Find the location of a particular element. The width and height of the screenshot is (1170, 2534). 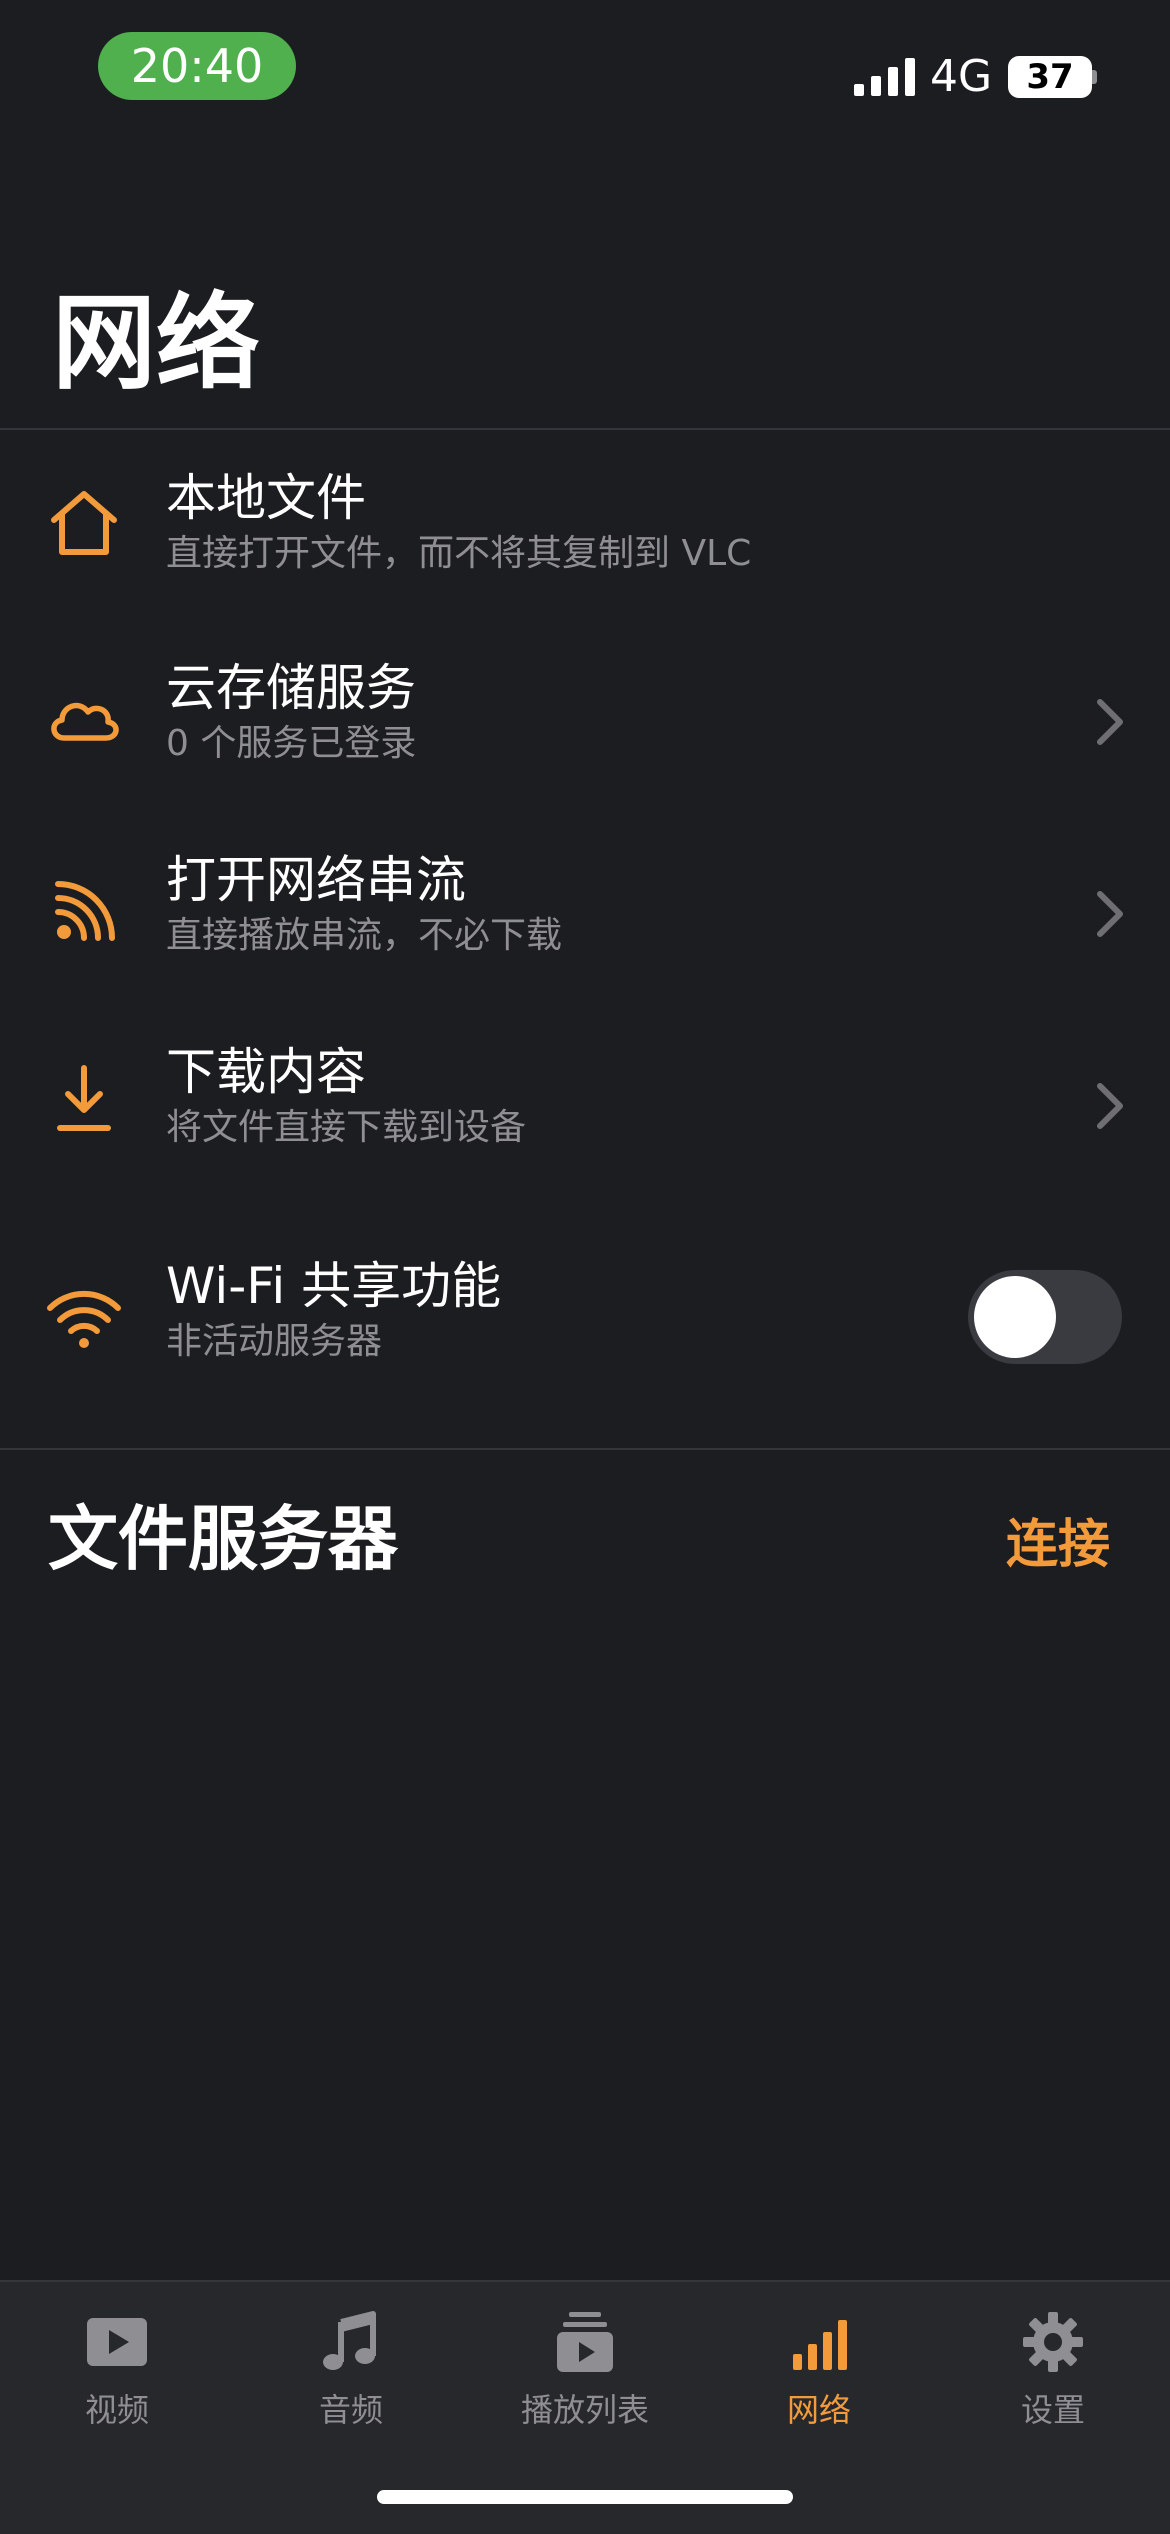

title-divider is located at coordinates (585, 429).